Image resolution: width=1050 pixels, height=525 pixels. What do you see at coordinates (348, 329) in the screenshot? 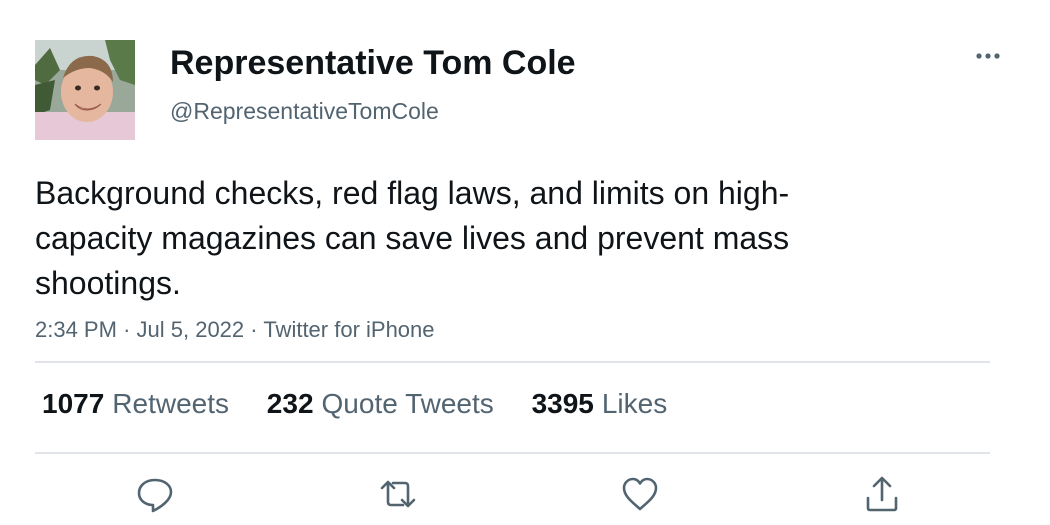
I see `tweet-source: Twitter for iPhone` at bounding box center [348, 329].